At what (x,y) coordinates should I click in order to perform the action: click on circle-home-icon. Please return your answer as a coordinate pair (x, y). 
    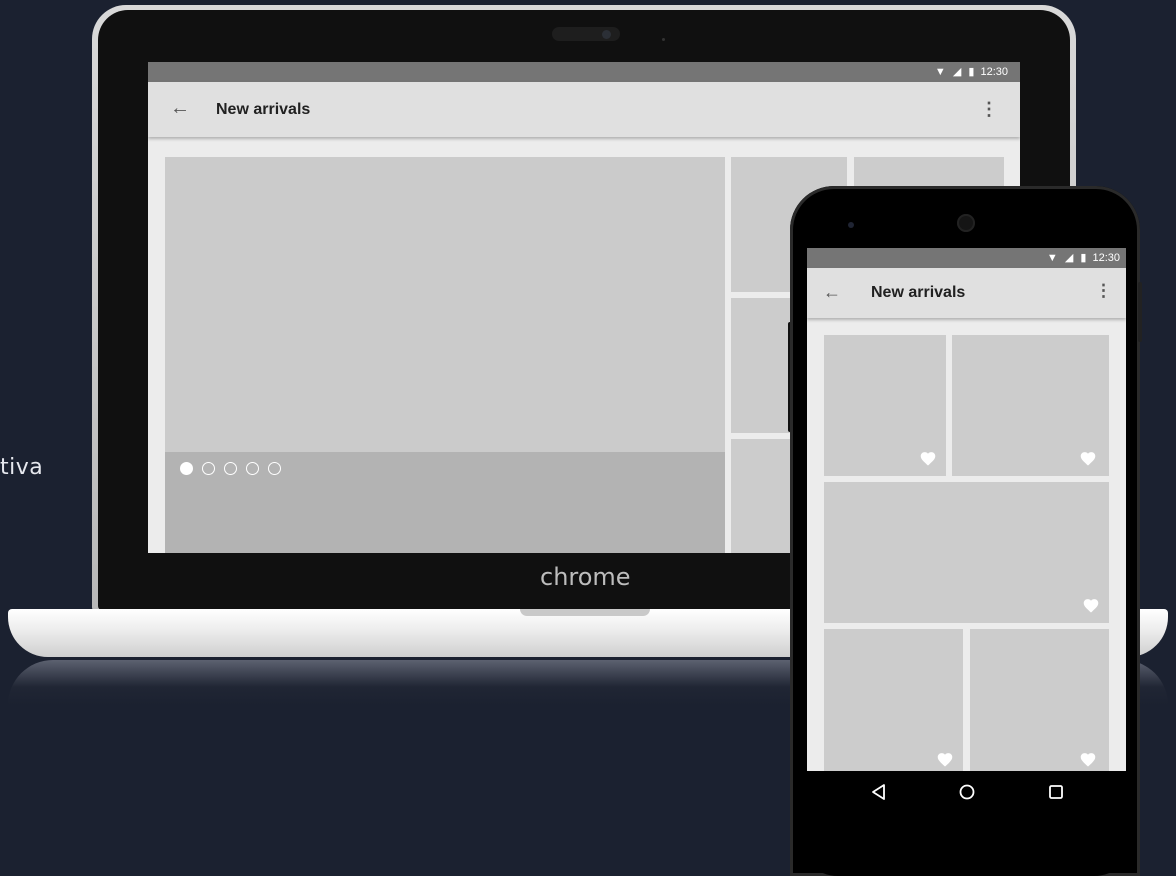
    Looking at the image, I should click on (967, 792).